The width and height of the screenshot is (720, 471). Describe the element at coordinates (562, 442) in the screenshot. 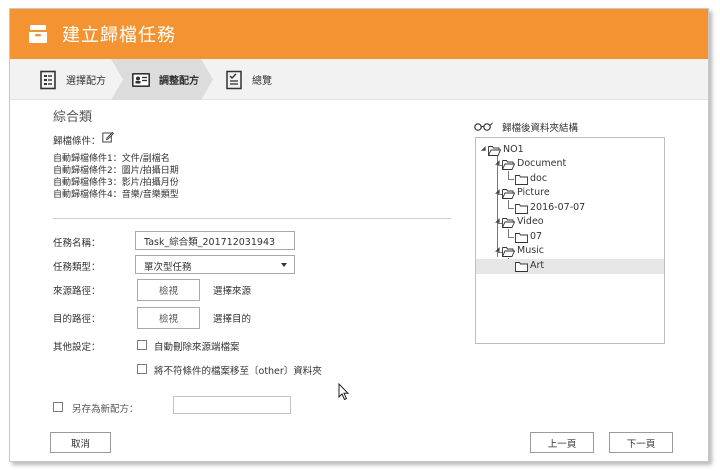

I see `prev-button: 上一頁` at that location.